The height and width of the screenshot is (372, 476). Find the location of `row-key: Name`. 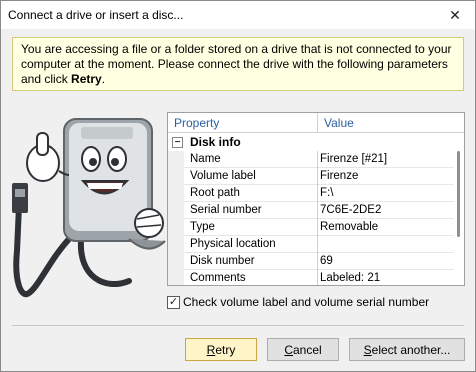

row-key: Name is located at coordinates (251, 159).